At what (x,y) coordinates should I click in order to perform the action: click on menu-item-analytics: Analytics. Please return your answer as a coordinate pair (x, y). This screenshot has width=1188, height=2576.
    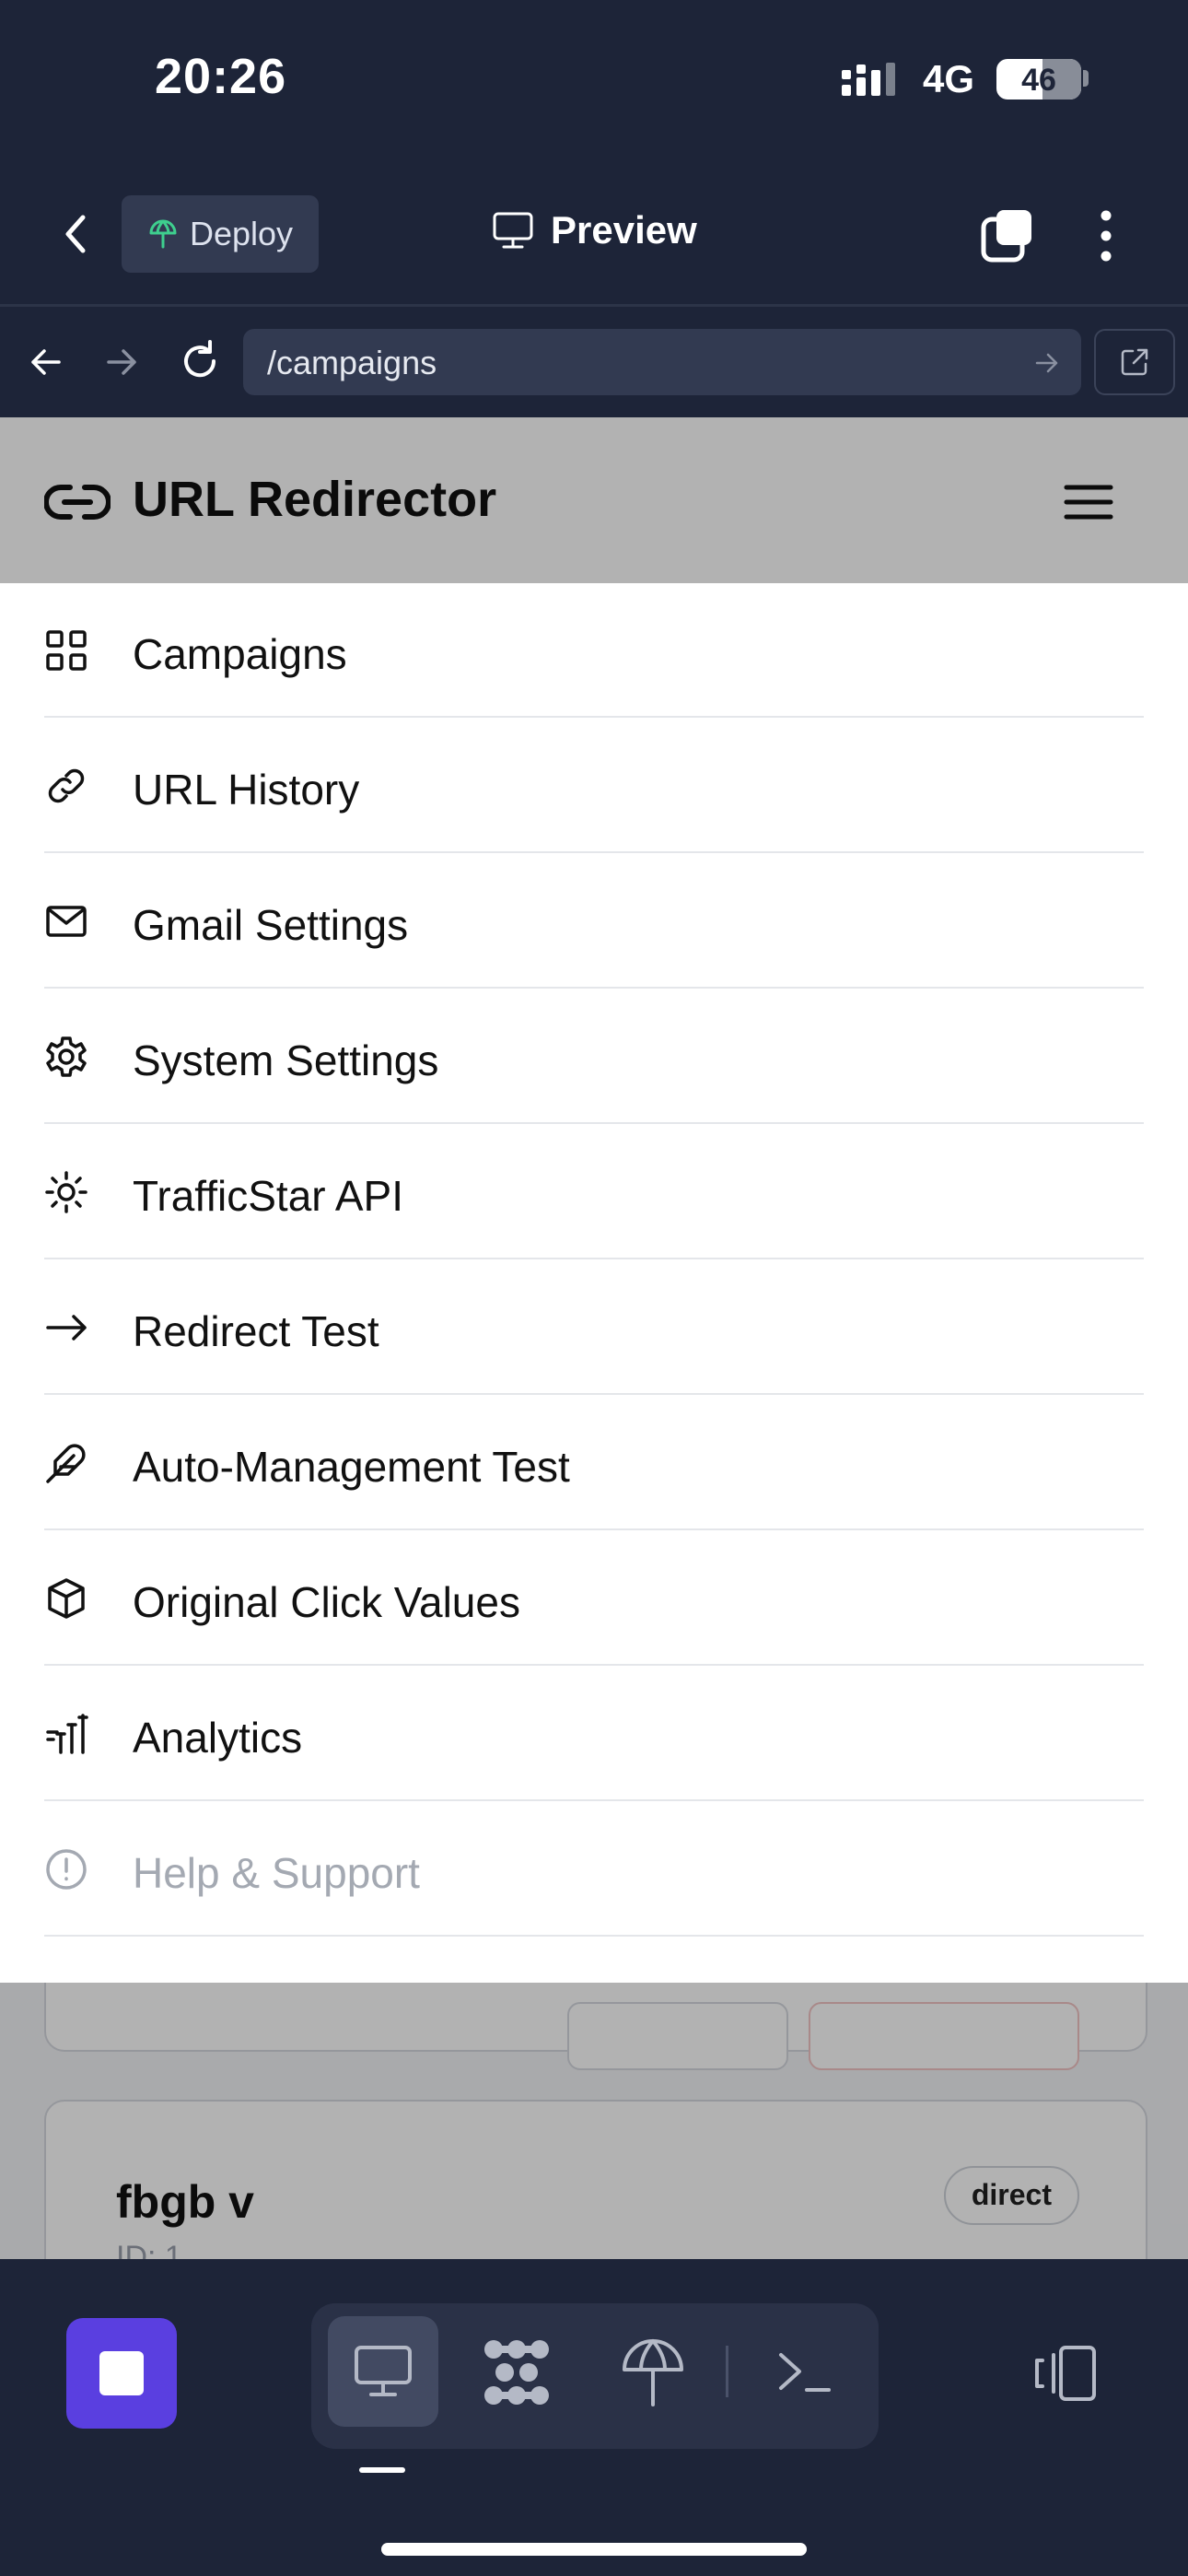
    Looking at the image, I should click on (594, 1734).